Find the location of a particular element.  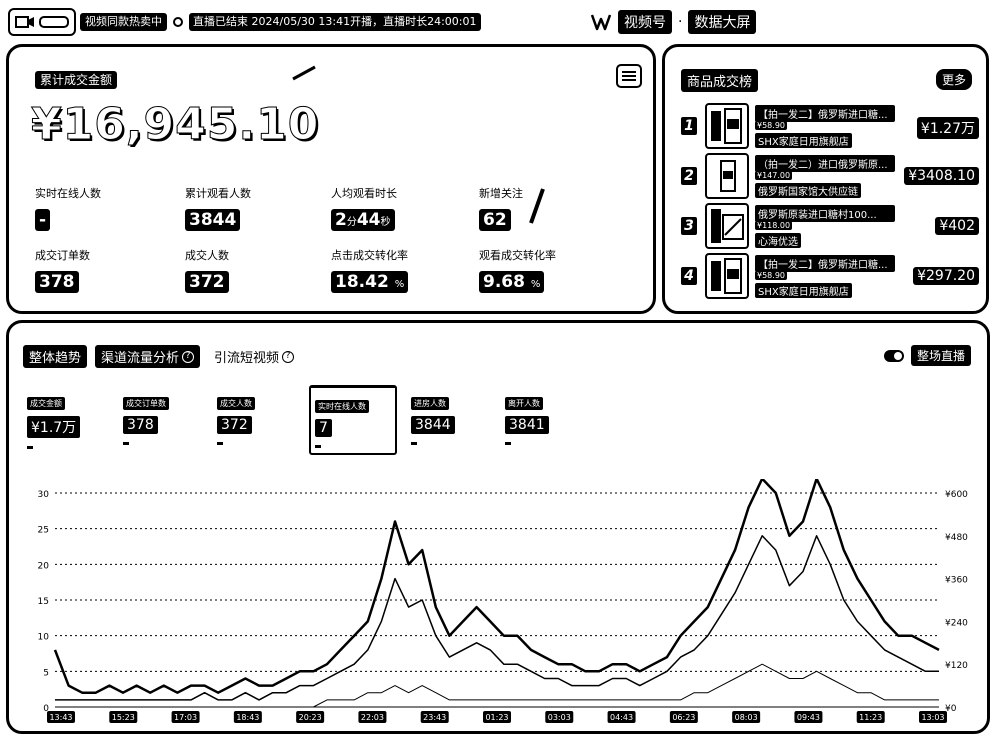

sales-amount: ¥3408.10 is located at coordinates (941, 176).